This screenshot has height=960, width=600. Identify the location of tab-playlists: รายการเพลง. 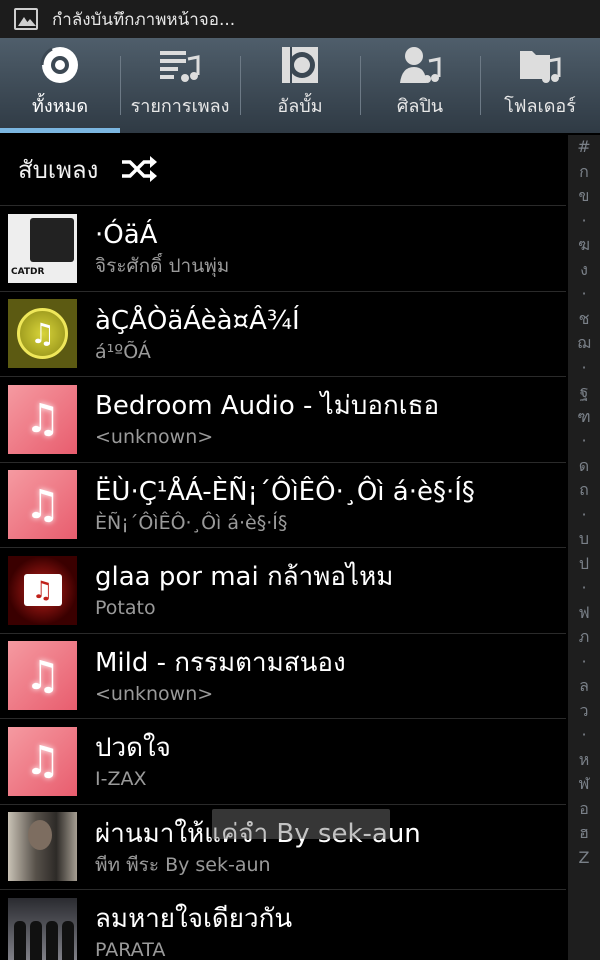
(180, 85).